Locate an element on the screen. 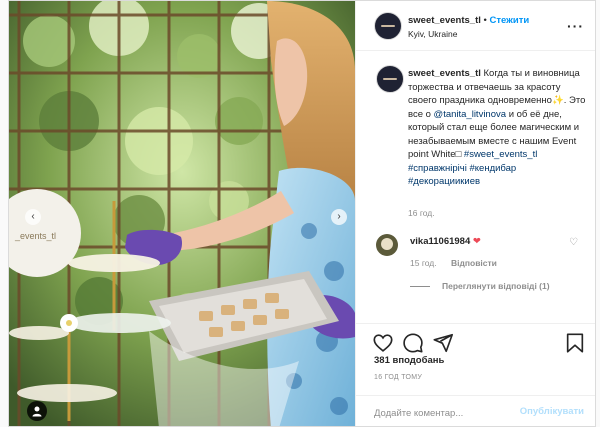 This screenshot has width=600, height=427. red-heart-emoji: ❤ is located at coordinates (476, 241).